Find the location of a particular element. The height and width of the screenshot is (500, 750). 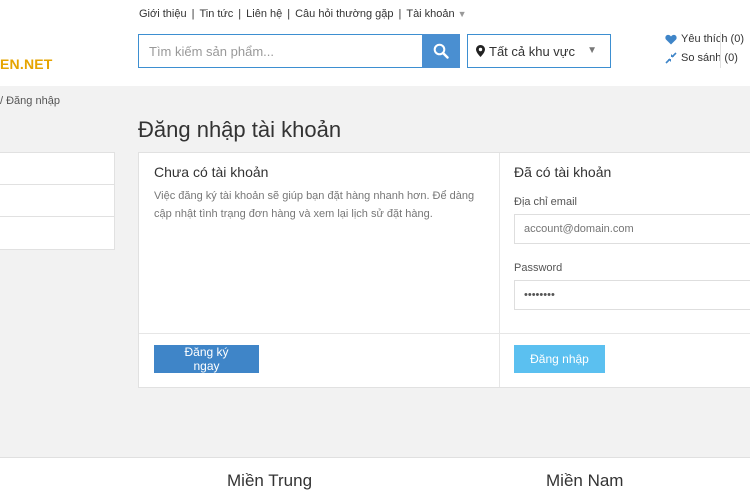

compare-arrows-icon is located at coordinates (671, 58).